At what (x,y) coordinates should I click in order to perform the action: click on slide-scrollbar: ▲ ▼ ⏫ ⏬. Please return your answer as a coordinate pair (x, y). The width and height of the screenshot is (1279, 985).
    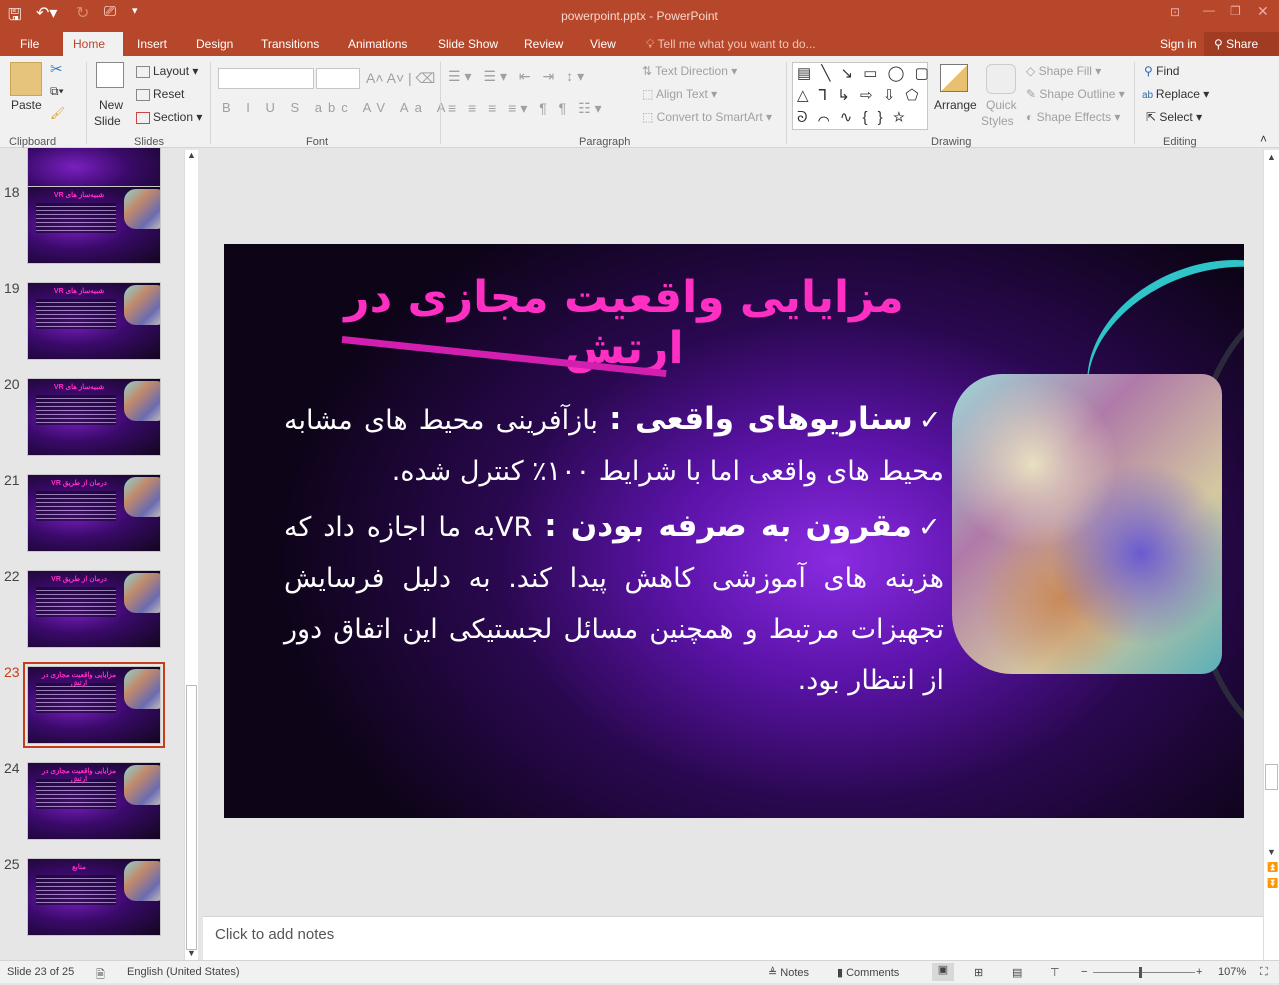
    Looking at the image, I should click on (1271, 555).